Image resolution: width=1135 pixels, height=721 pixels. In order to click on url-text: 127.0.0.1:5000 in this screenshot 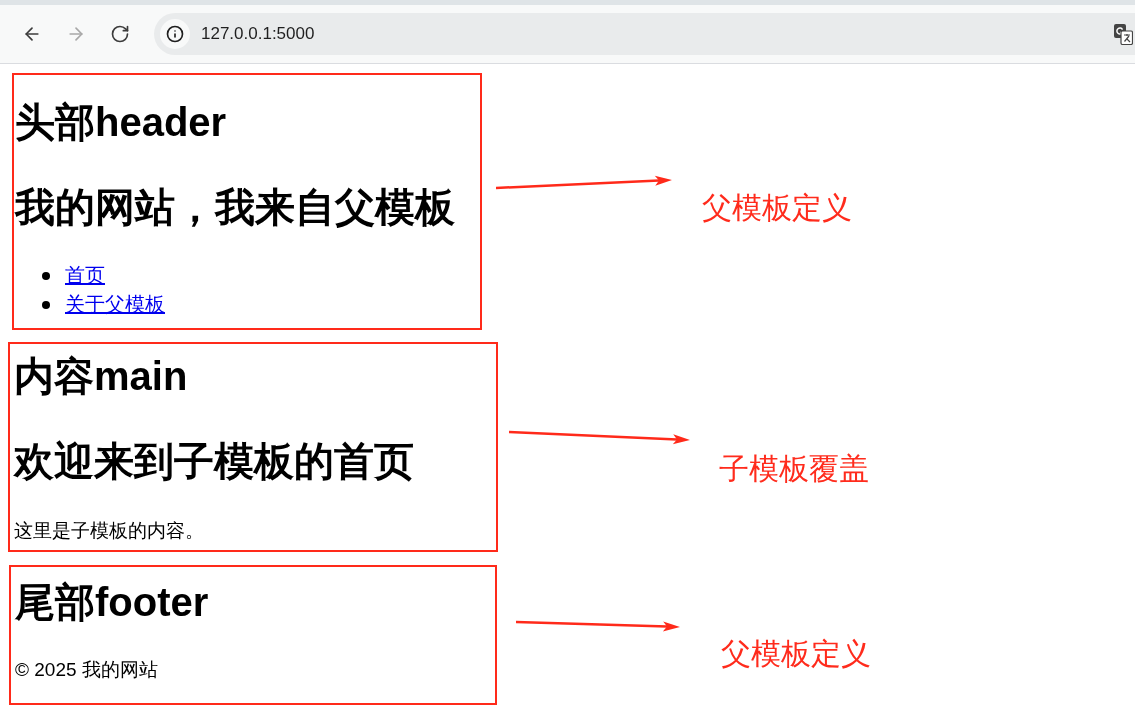, I will do `click(258, 34)`.